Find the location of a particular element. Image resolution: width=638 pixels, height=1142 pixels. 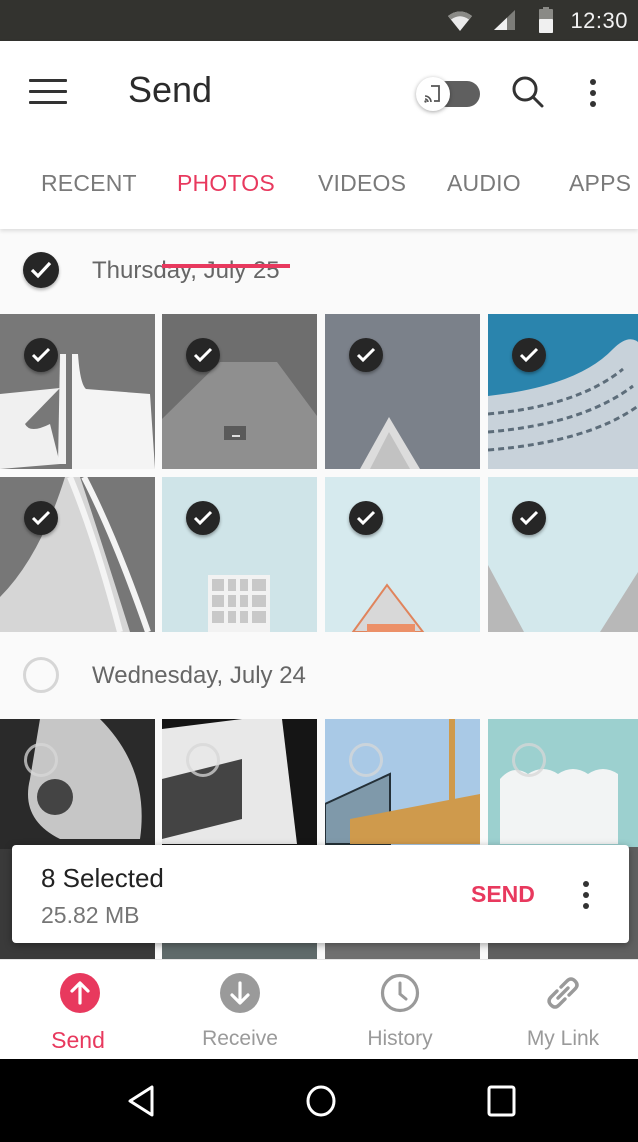

page-title: Send is located at coordinates (170, 89).